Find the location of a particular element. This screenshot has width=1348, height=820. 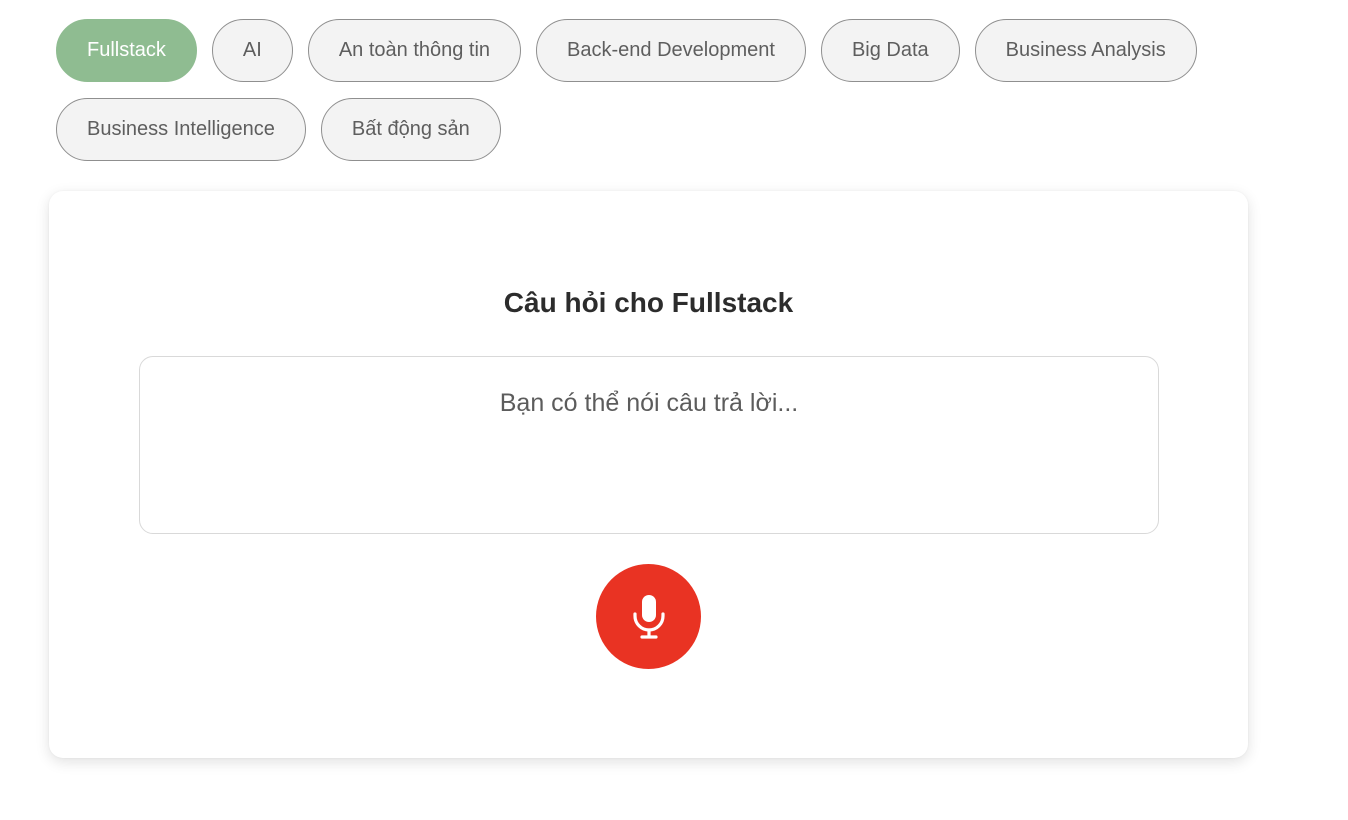

topic-pill-business-analysis: Business Analysis is located at coordinates (1085, 50).